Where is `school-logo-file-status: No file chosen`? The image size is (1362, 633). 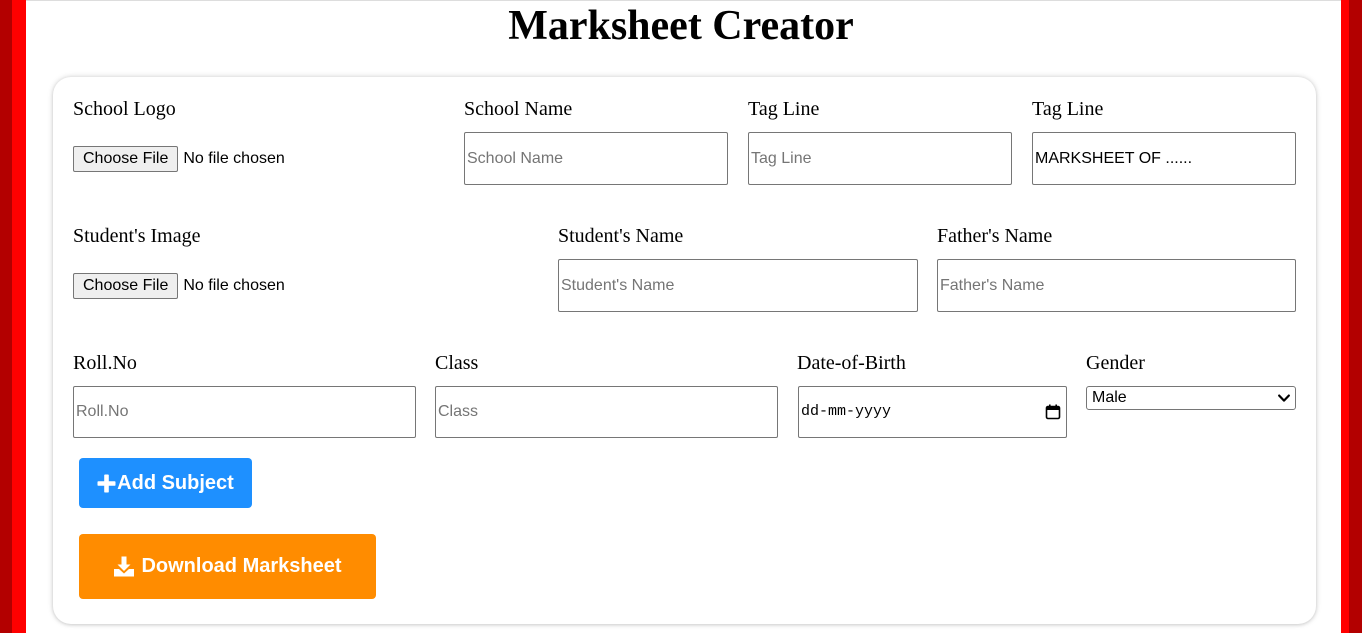
school-logo-file-status: No file chosen is located at coordinates (234, 158).